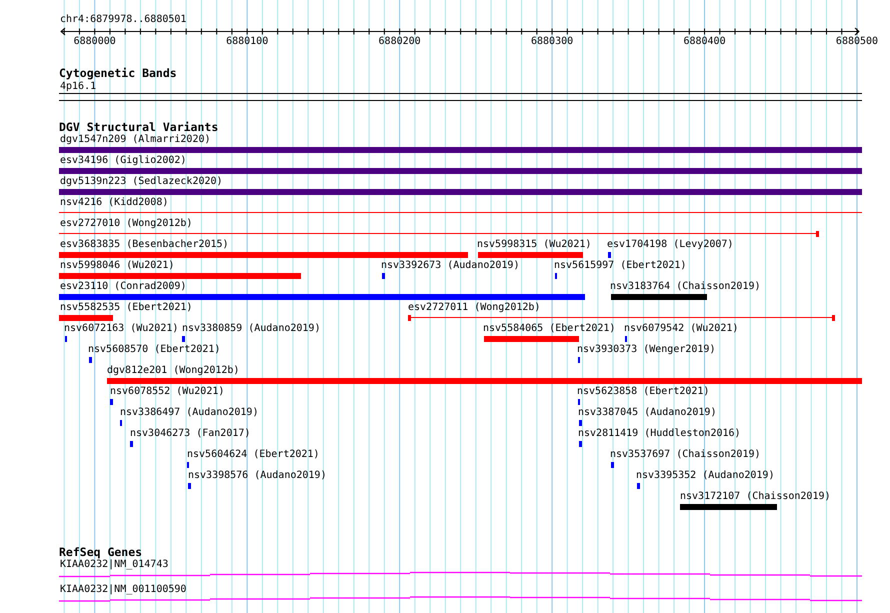 The height and width of the screenshot is (613, 890). I want to click on band-label: 4p16.1, so click(78, 87).